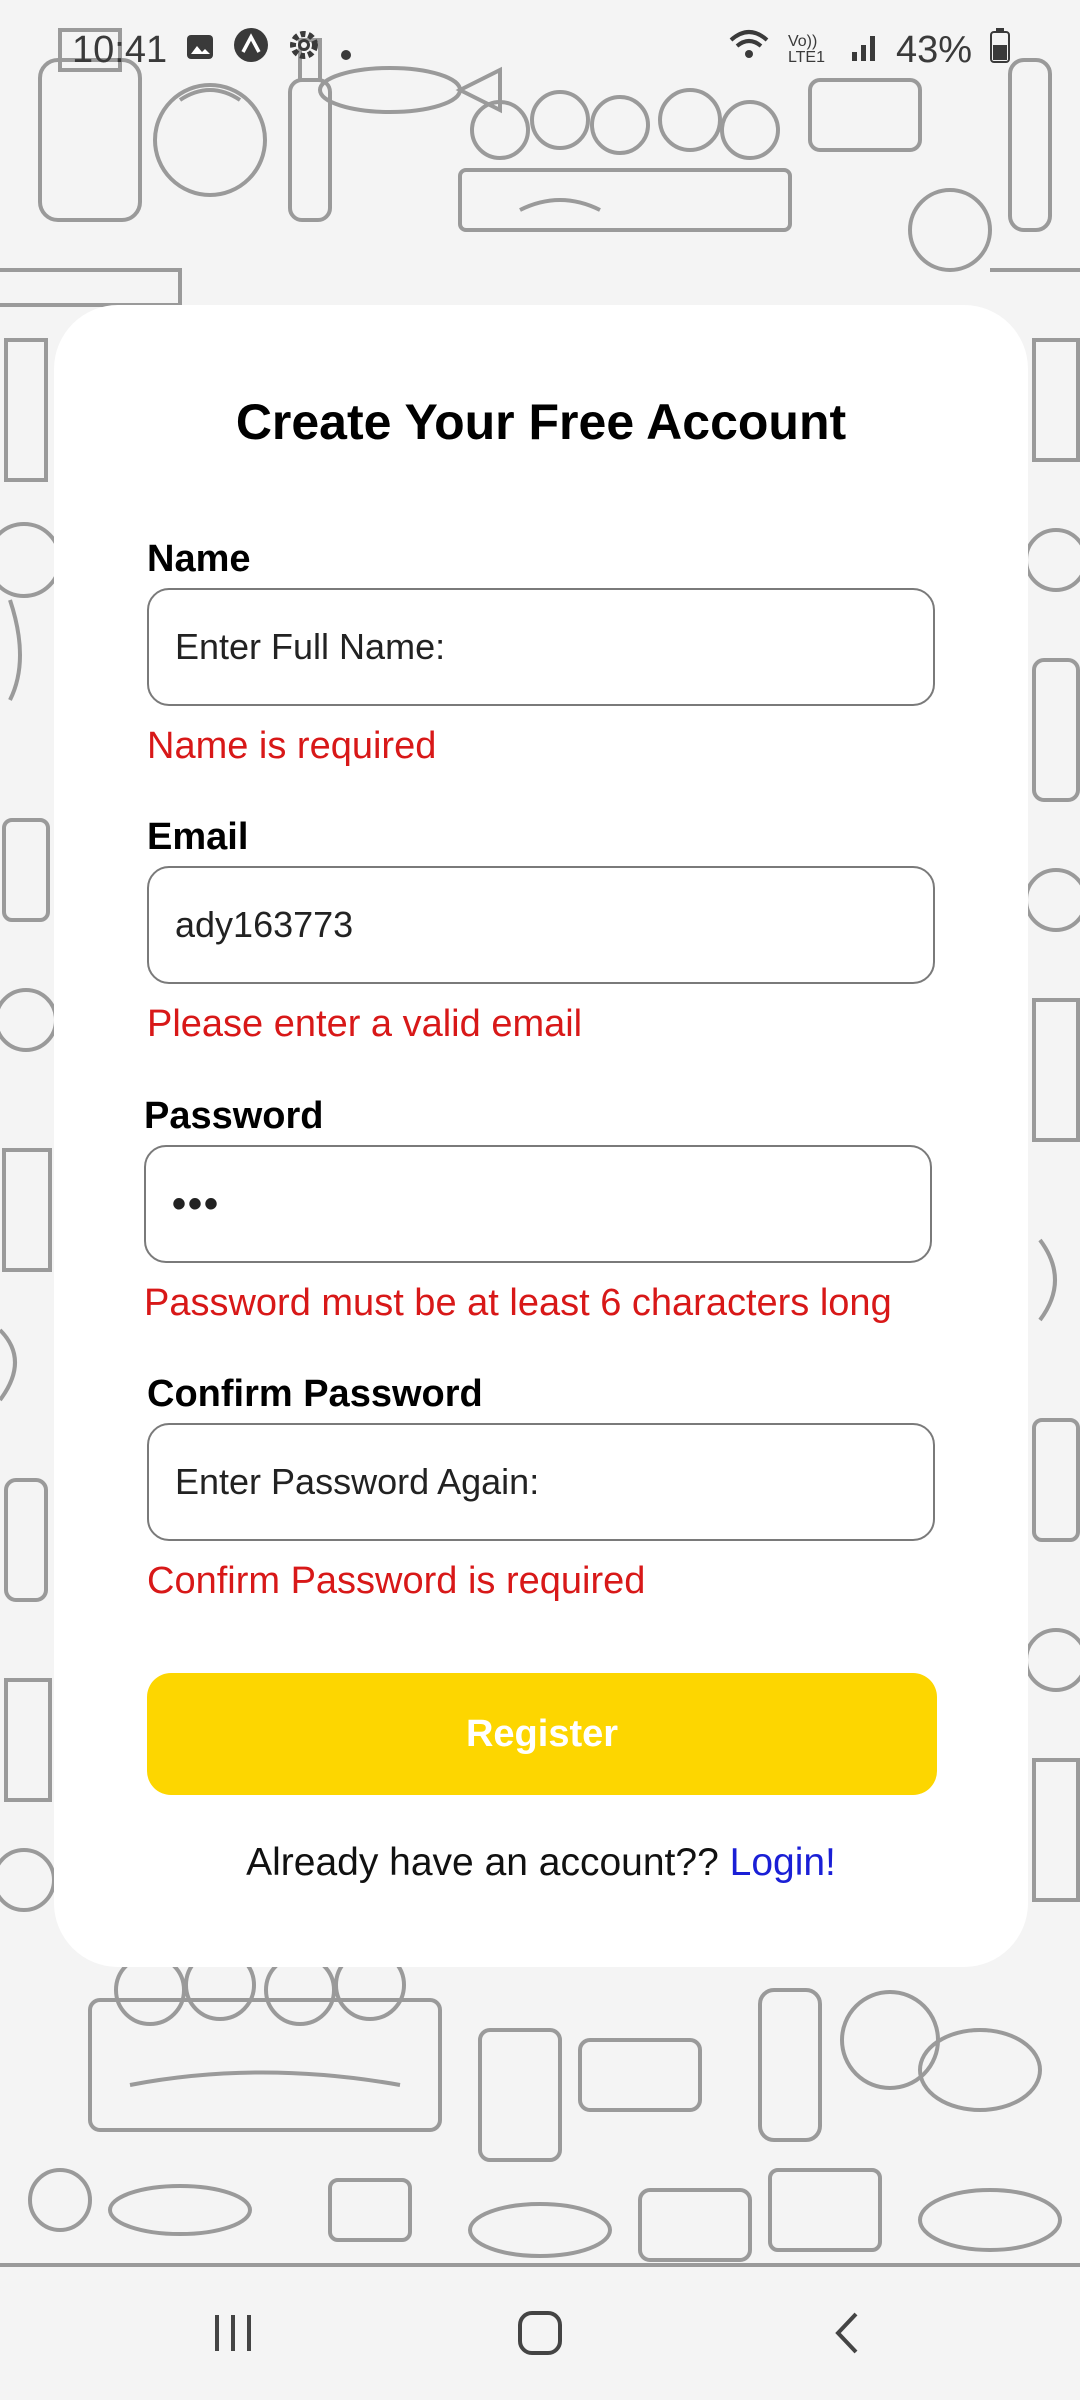  What do you see at coordinates (542, 1734) in the screenshot?
I see `register-button: Register` at bounding box center [542, 1734].